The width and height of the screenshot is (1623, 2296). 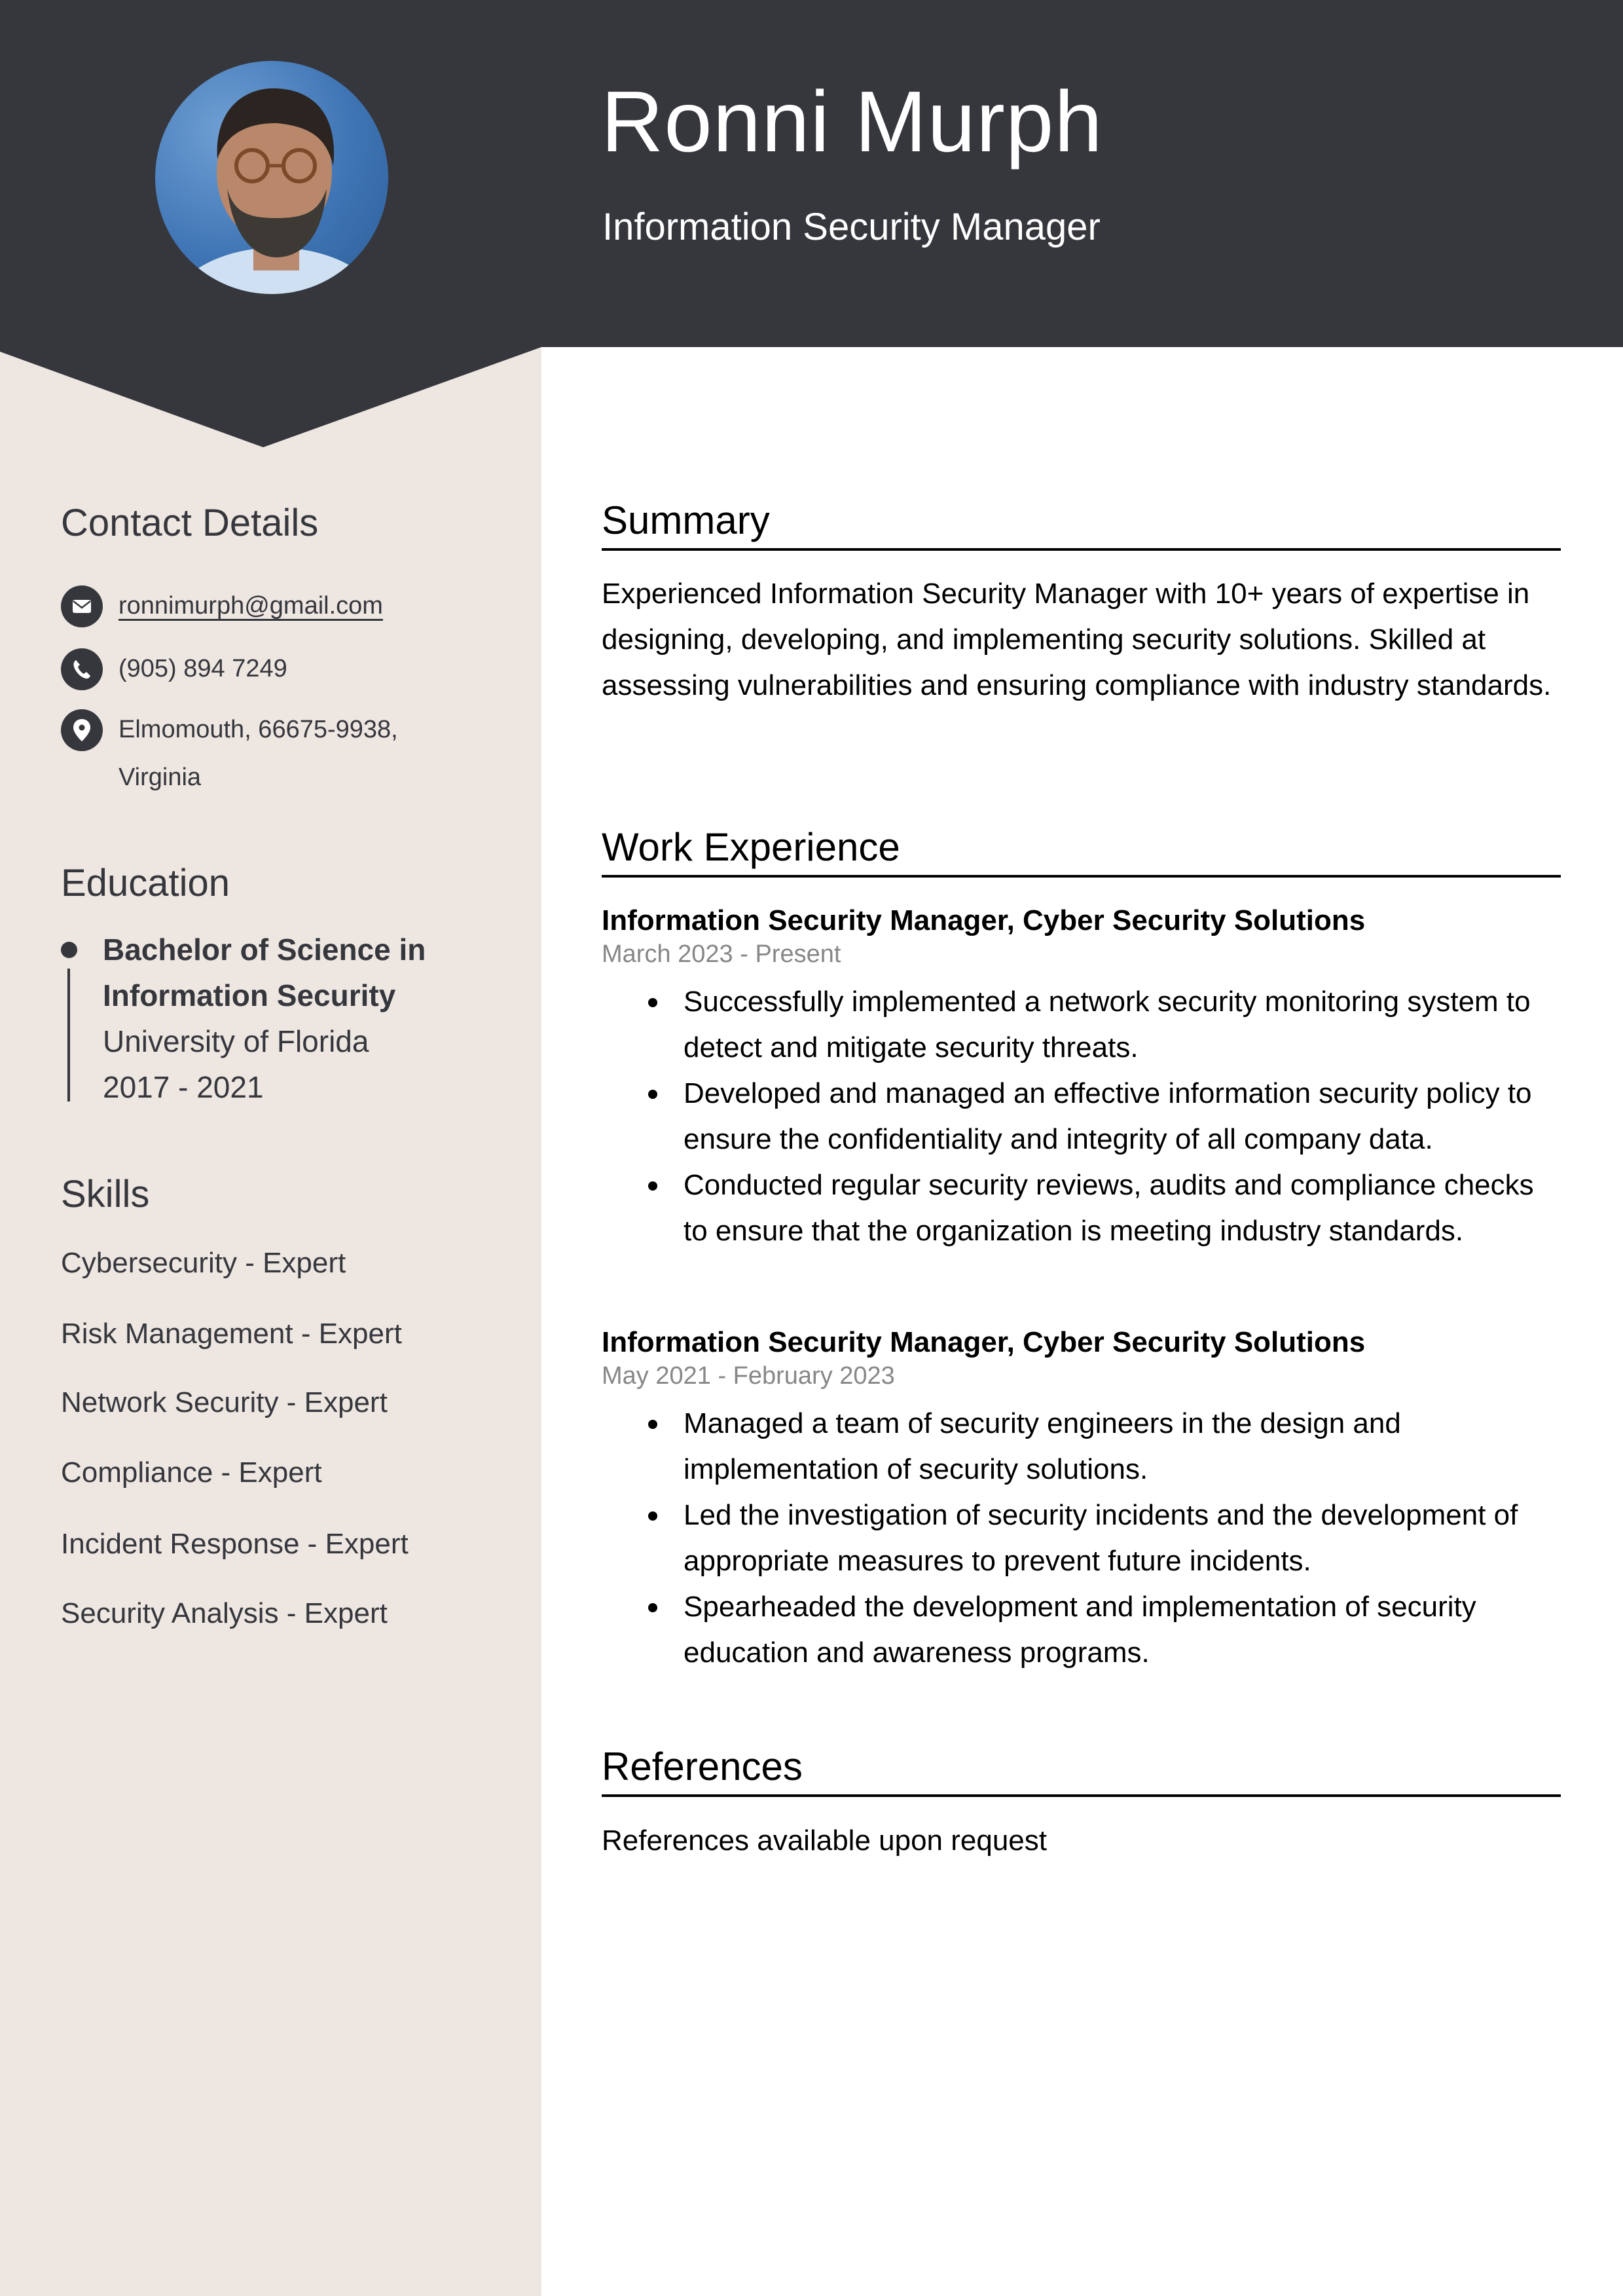 I want to click on references-divider, so click(x=1081, y=1795).